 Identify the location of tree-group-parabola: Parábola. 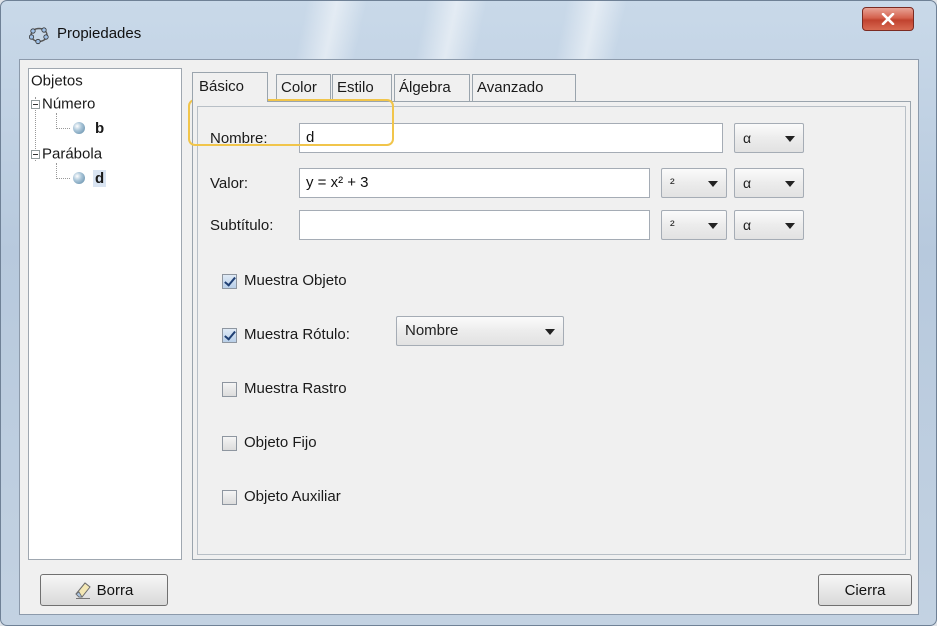
(66, 154).